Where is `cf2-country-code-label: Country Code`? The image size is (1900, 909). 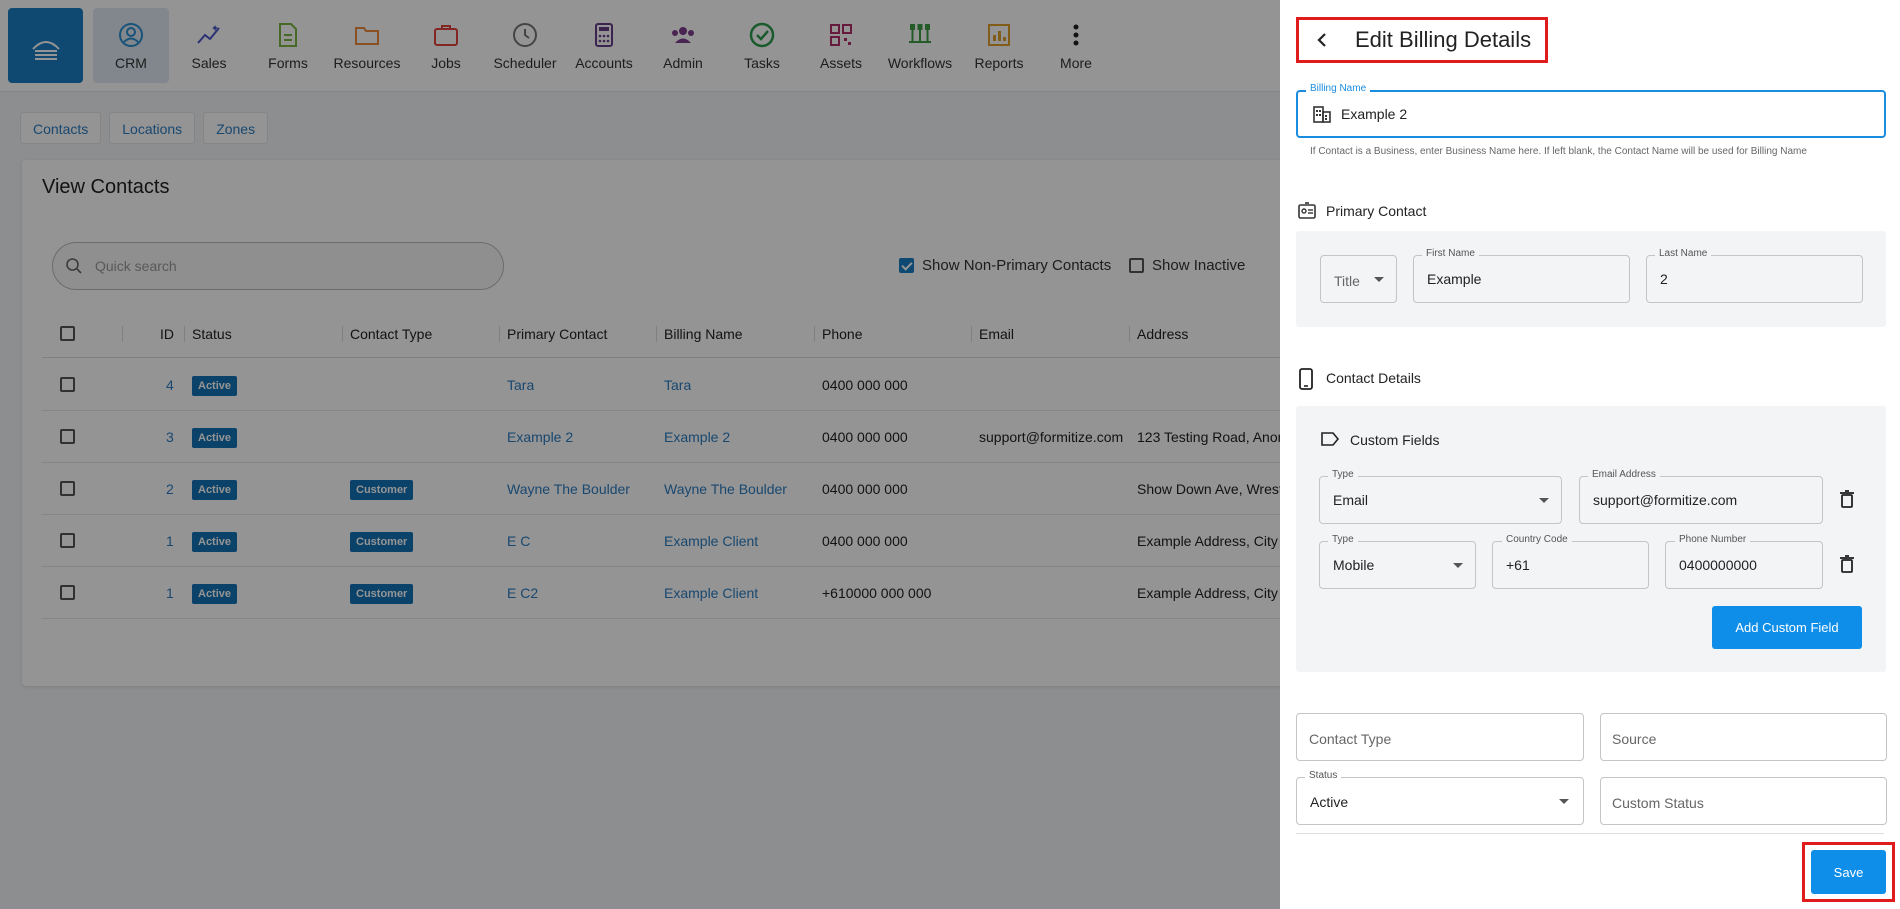
cf2-country-code-label: Country Code is located at coordinates (1537, 539).